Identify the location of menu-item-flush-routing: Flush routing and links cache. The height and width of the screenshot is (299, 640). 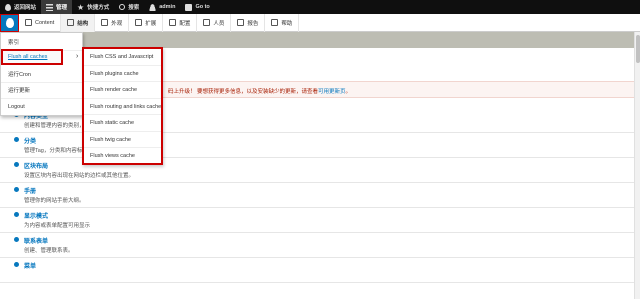
(122, 107).